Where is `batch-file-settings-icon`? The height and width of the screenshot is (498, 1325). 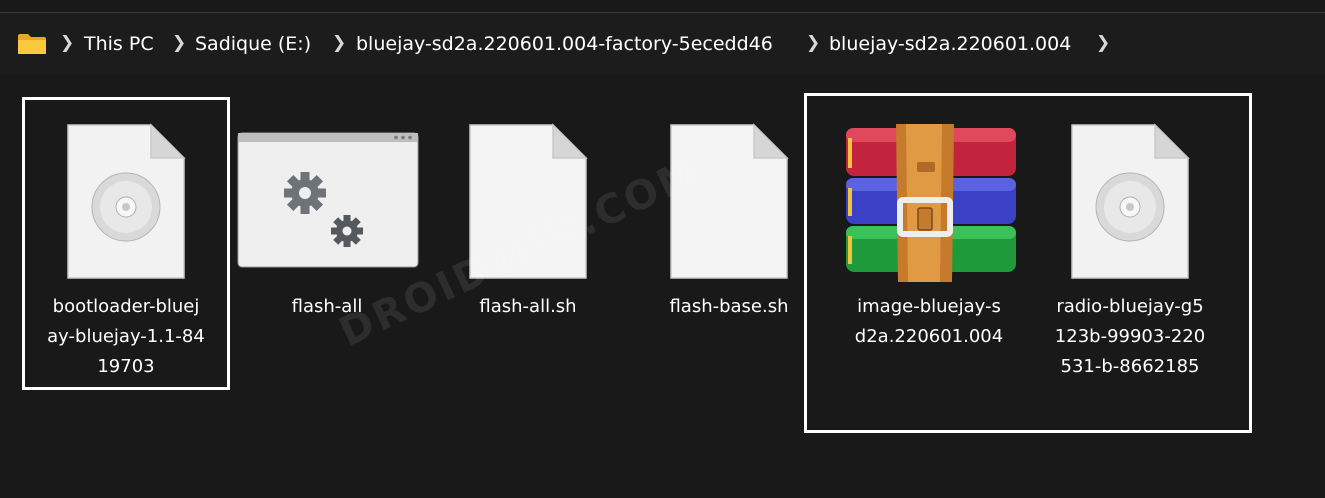 batch-file-settings-icon is located at coordinates (328, 200).